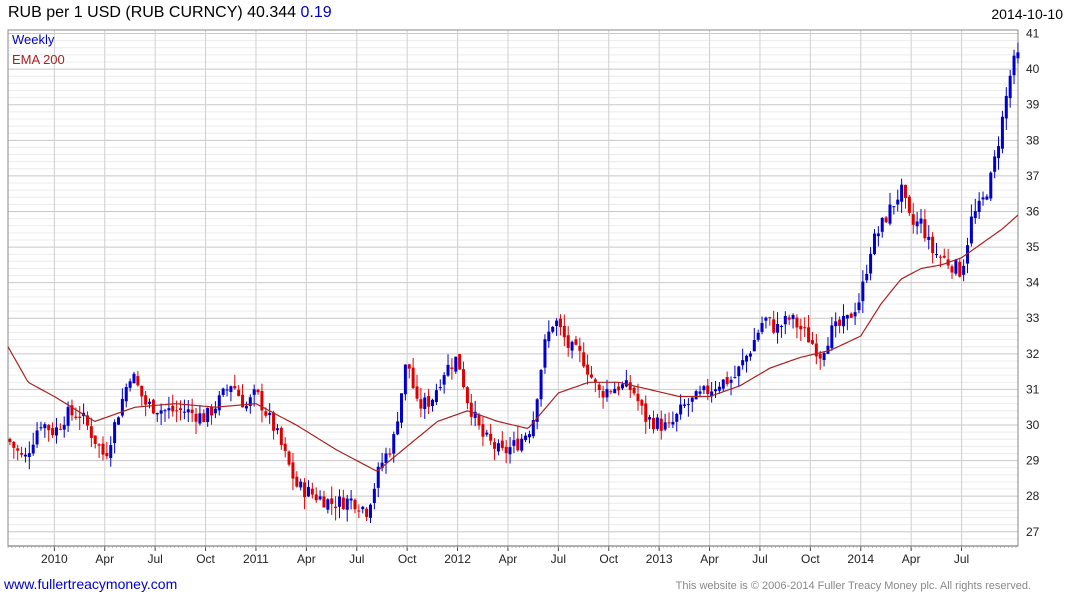 The width and height of the screenshot is (1075, 600). What do you see at coordinates (1033, 318) in the screenshot?
I see `y-tick-label: 33` at bounding box center [1033, 318].